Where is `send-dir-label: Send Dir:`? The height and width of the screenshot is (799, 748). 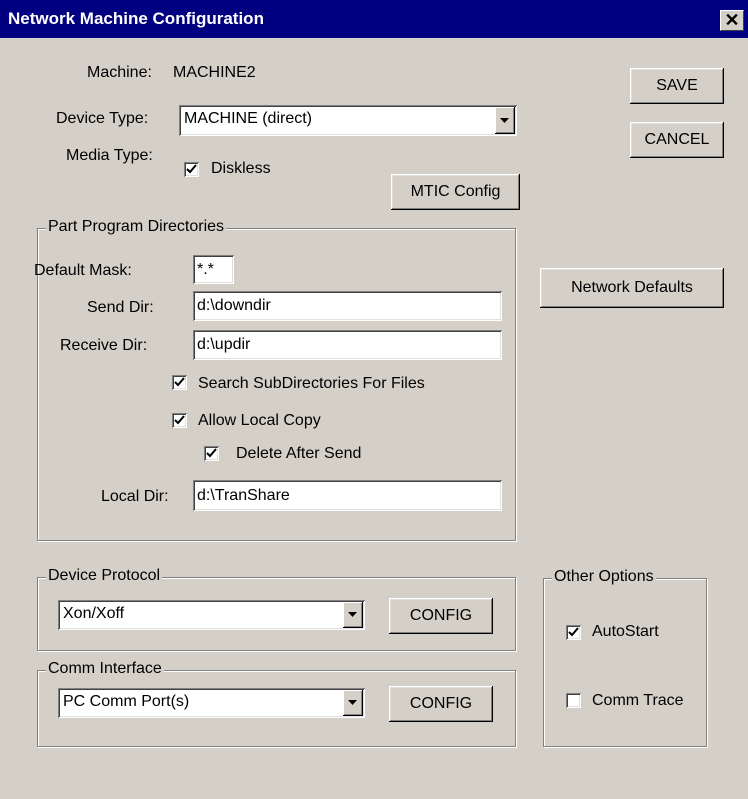
send-dir-label: Send Dir: is located at coordinates (120, 307).